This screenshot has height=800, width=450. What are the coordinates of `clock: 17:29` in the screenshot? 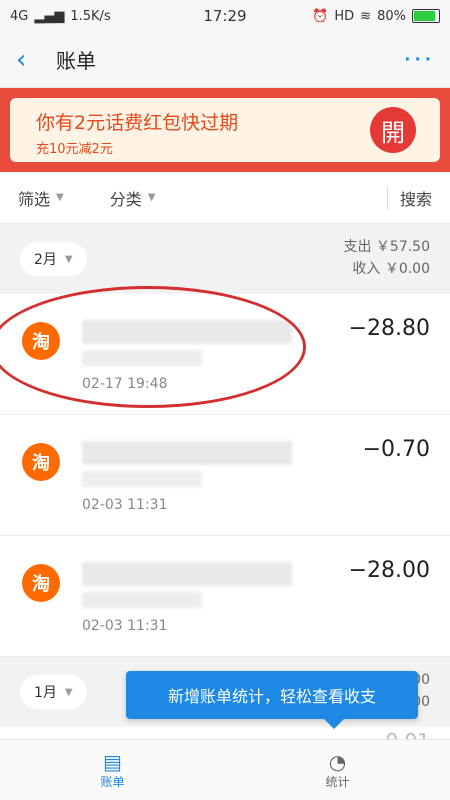 It's located at (225, 16).